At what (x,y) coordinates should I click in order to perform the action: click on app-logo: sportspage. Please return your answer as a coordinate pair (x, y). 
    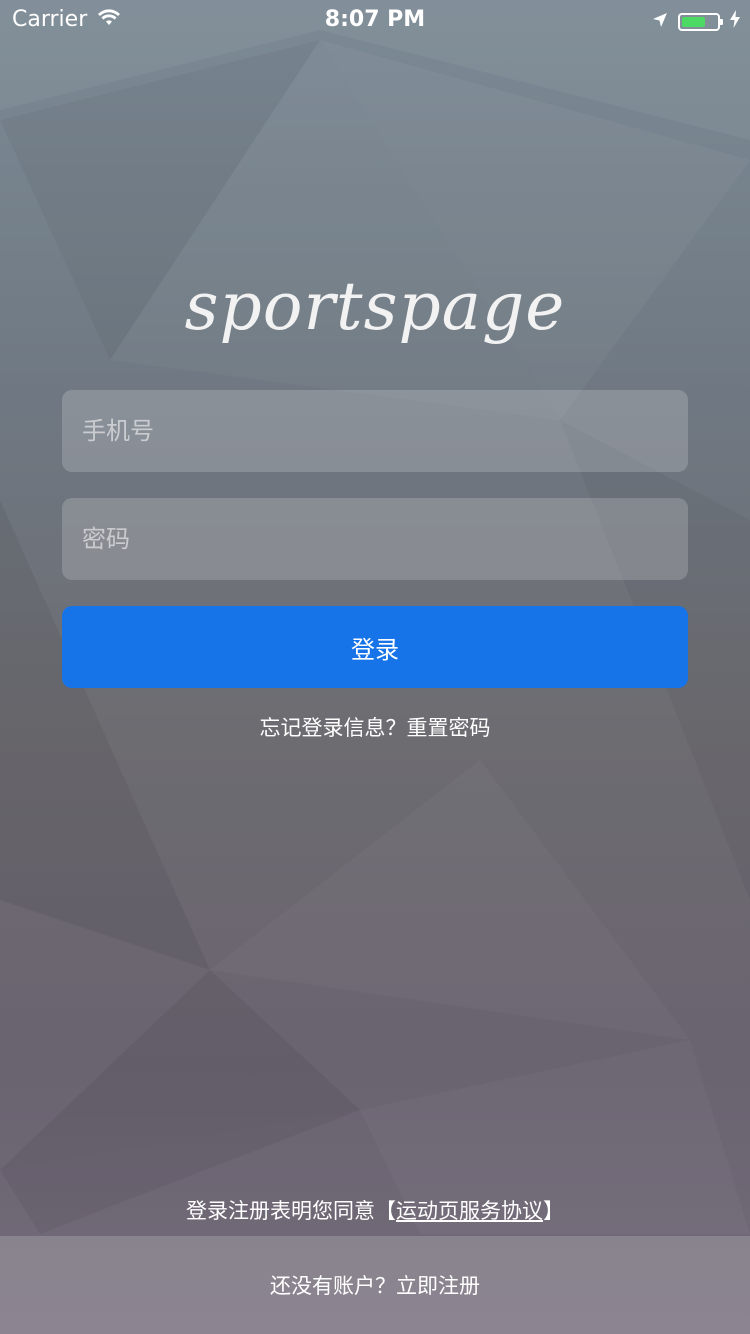
    Looking at the image, I should click on (375, 306).